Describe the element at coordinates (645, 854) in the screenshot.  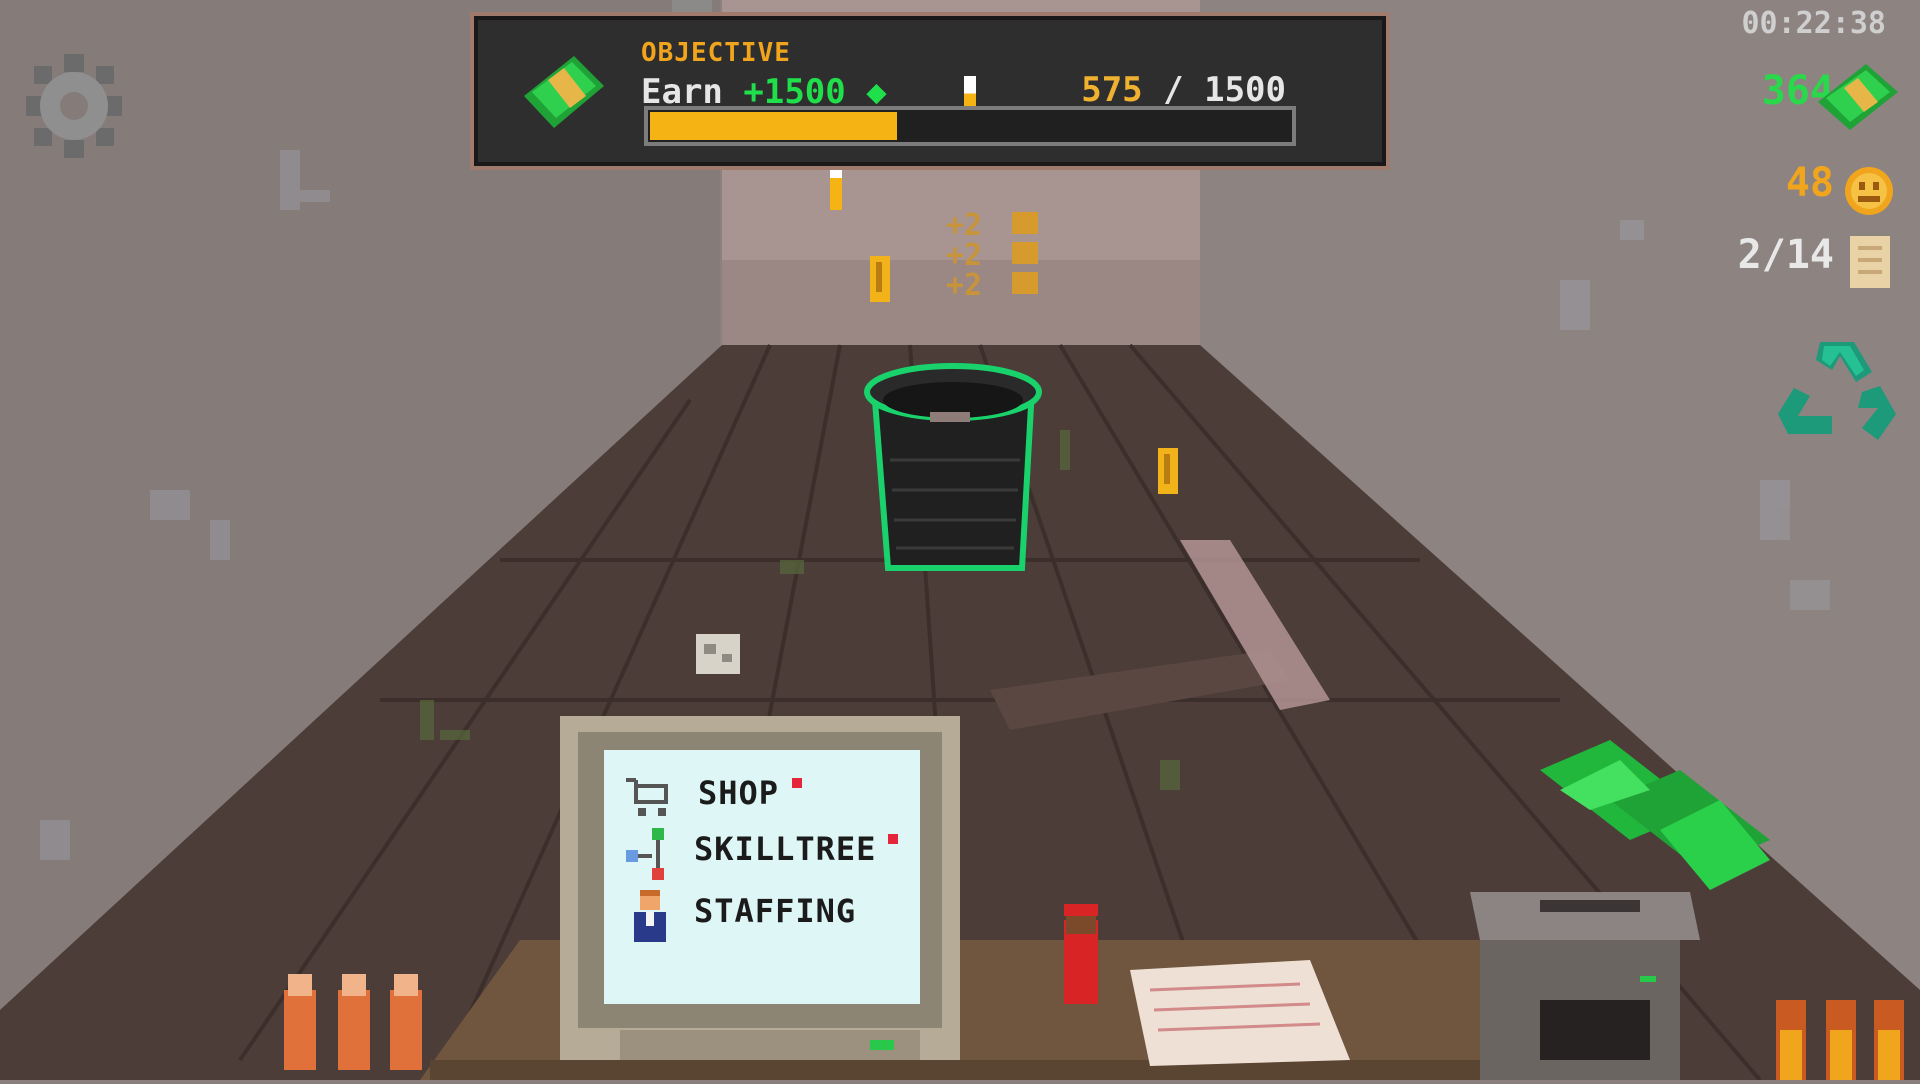
I see `skilltree-icon` at that location.